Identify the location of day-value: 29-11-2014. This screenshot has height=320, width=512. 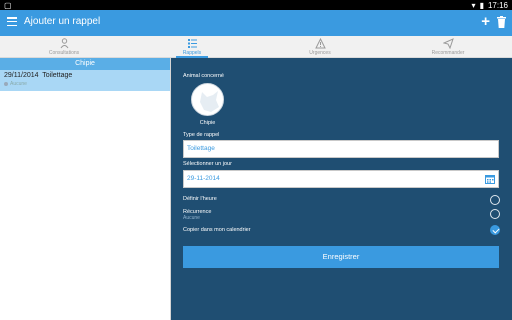
(203, 178).